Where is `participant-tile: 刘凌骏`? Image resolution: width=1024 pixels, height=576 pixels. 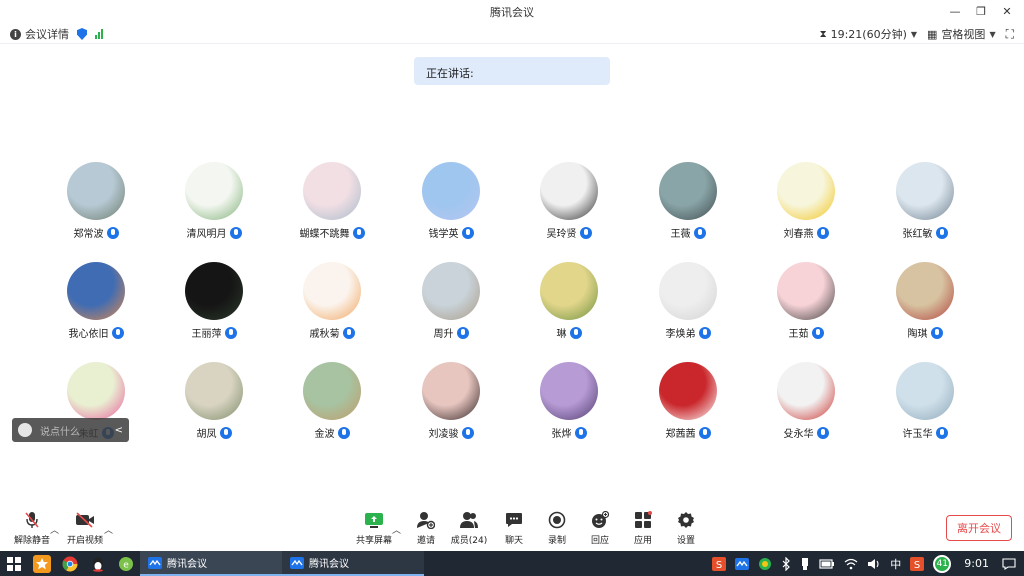 participant-tile: 刘凌骏 is located at coordinates (451, 404).